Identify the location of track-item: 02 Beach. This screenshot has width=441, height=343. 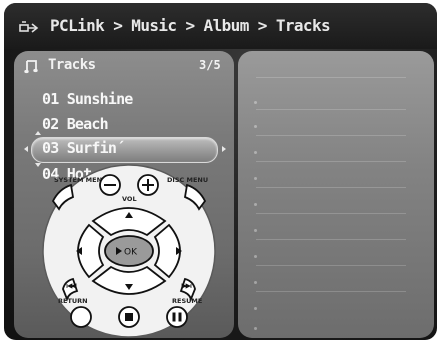
(75, 124).